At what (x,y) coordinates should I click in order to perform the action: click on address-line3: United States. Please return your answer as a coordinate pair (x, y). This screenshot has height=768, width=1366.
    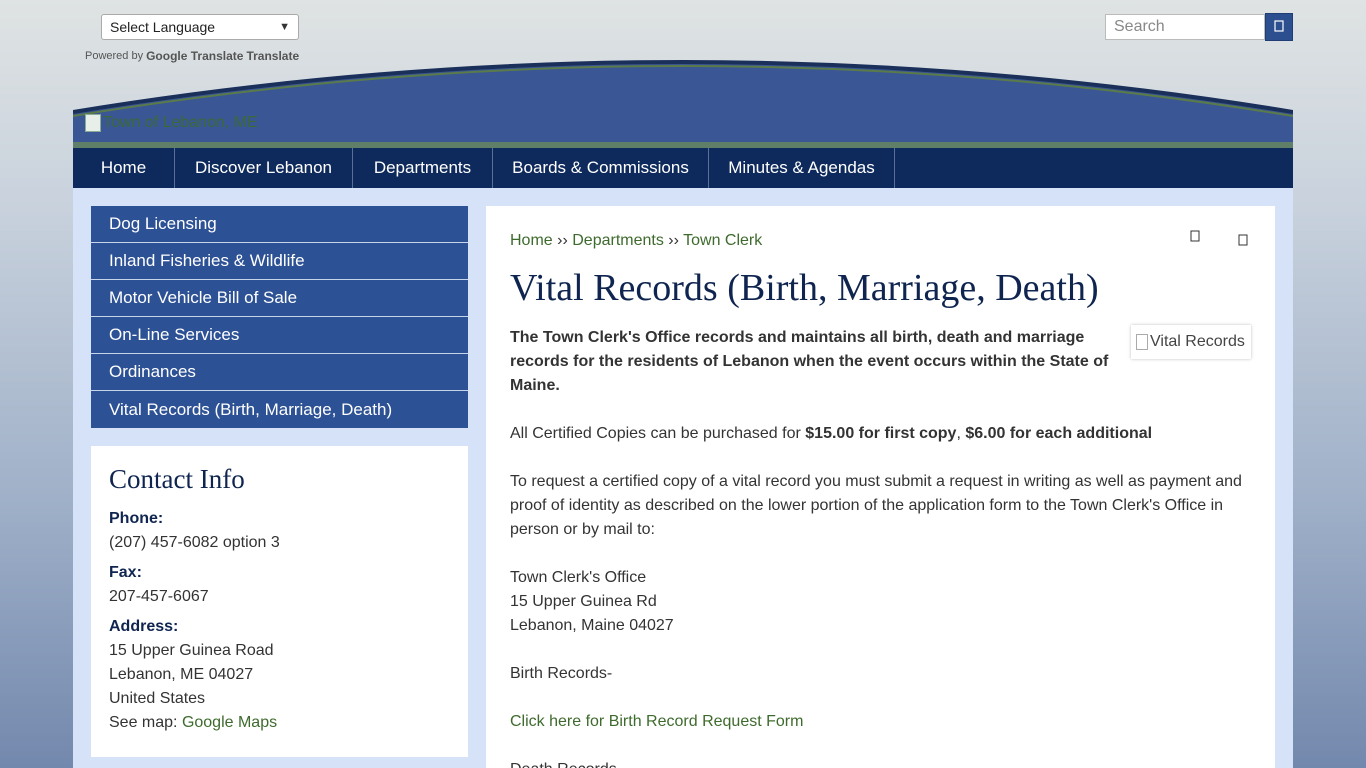
    Looking at the image, I should click on (157, 698).